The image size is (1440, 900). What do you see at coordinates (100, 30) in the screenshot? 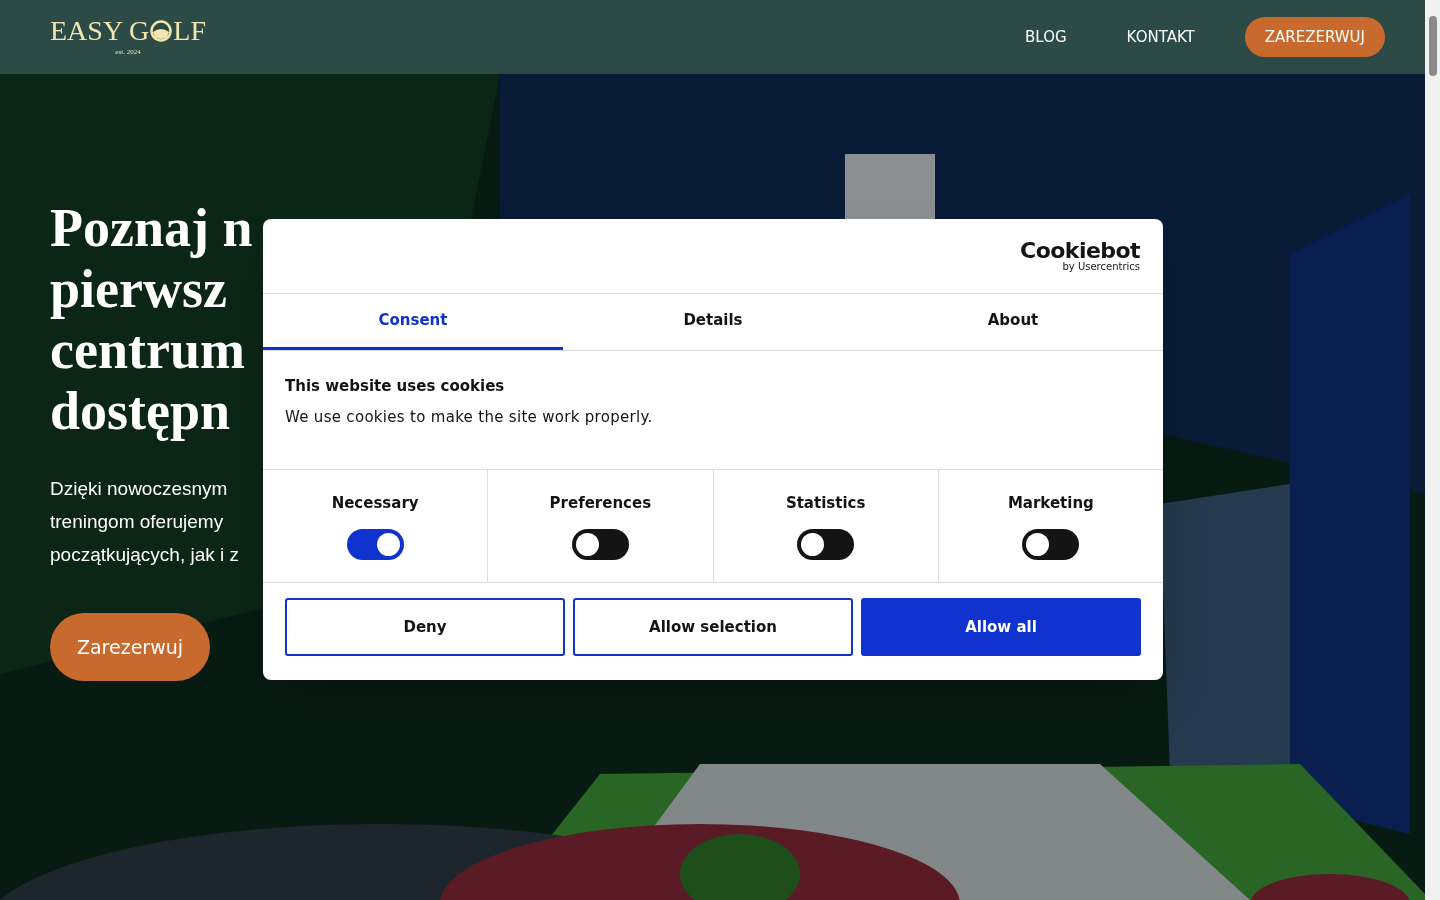
I see `logo-text: EASY G` at bounding box center [100, 30].